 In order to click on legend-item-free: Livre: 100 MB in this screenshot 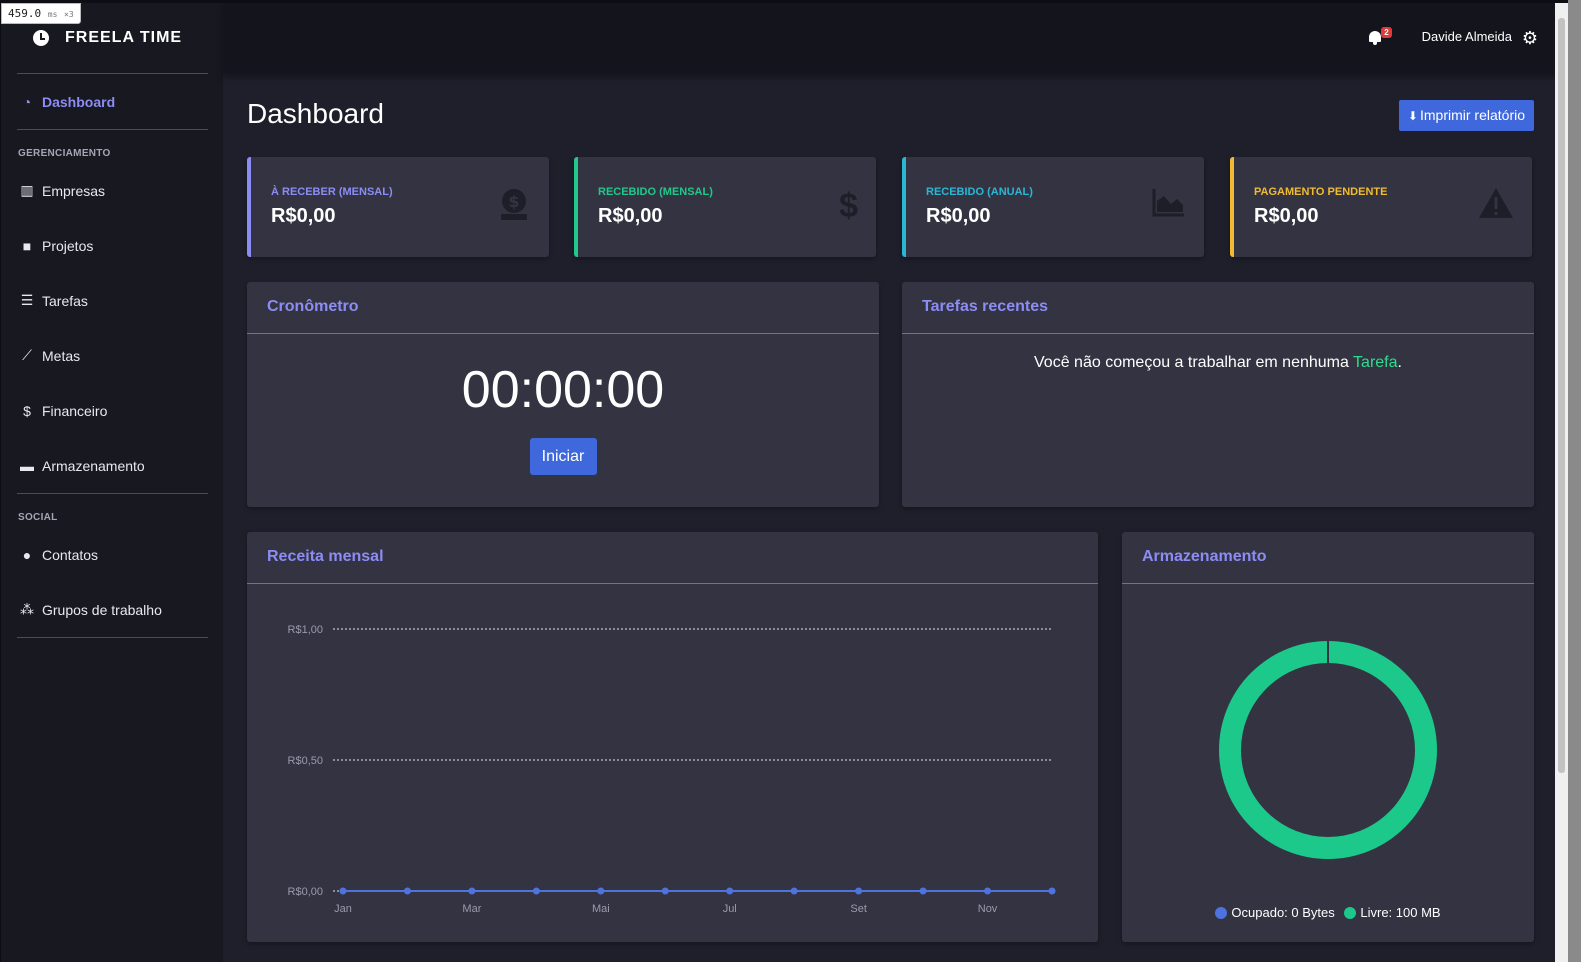, I will do `click(1392, 912)`.